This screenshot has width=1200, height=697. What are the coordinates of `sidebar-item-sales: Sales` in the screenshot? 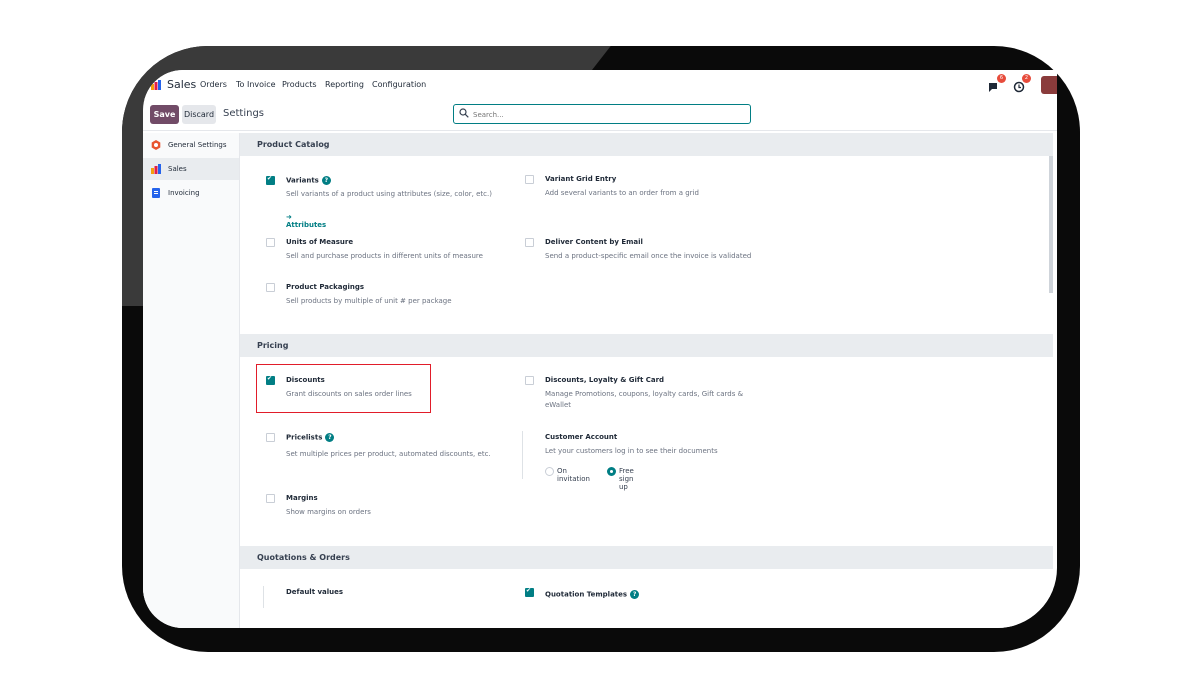 It's located at (191, 169).